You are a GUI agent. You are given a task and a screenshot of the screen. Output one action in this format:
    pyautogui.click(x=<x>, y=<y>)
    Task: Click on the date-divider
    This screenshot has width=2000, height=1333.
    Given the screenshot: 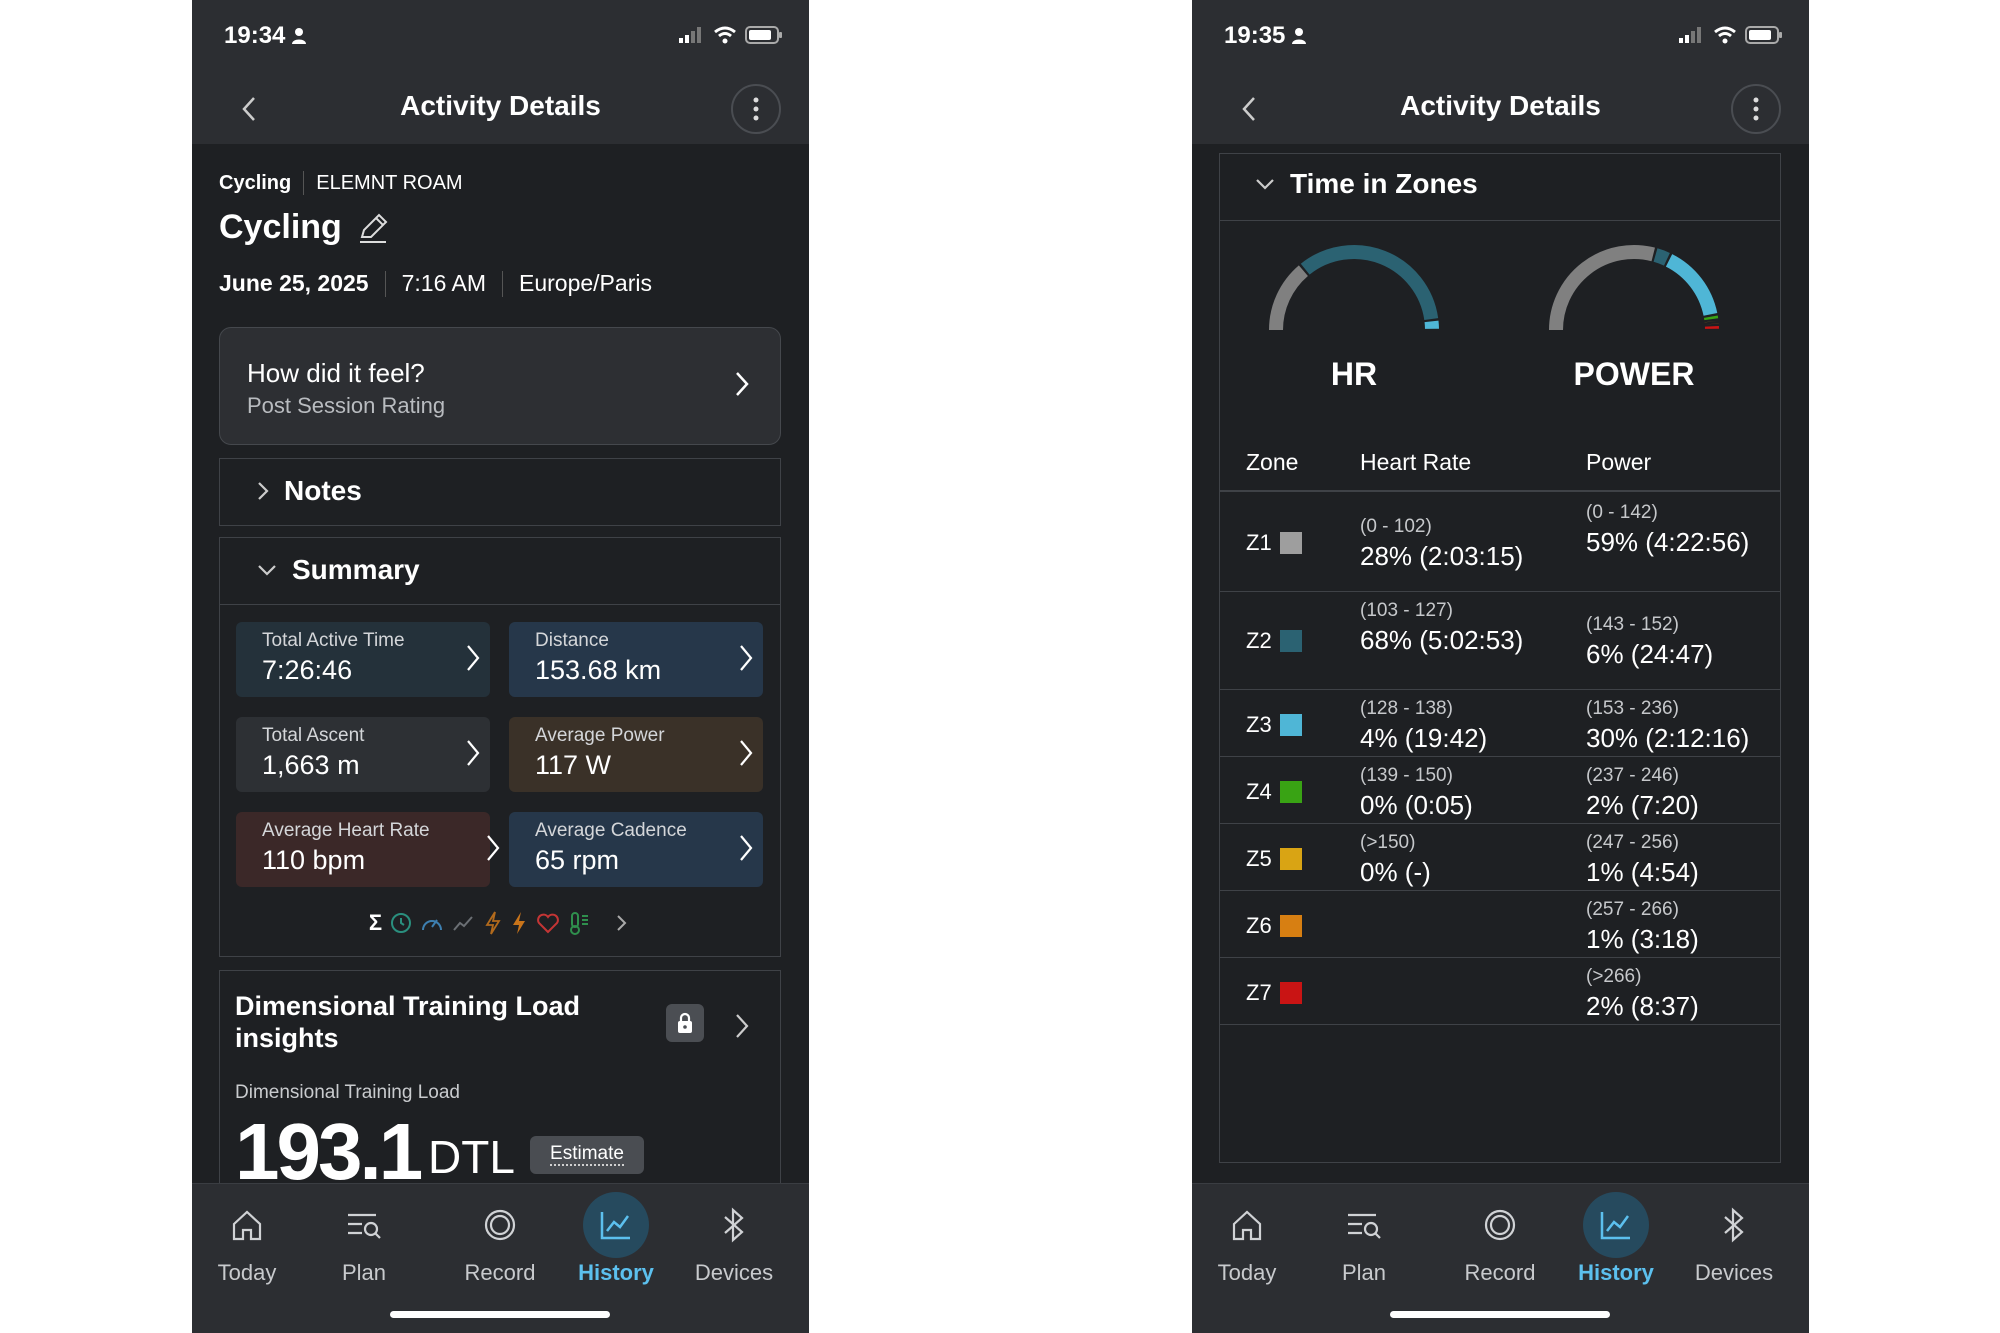 What is the action you would take?
    pyautogui.click(x=385, y=283)
    